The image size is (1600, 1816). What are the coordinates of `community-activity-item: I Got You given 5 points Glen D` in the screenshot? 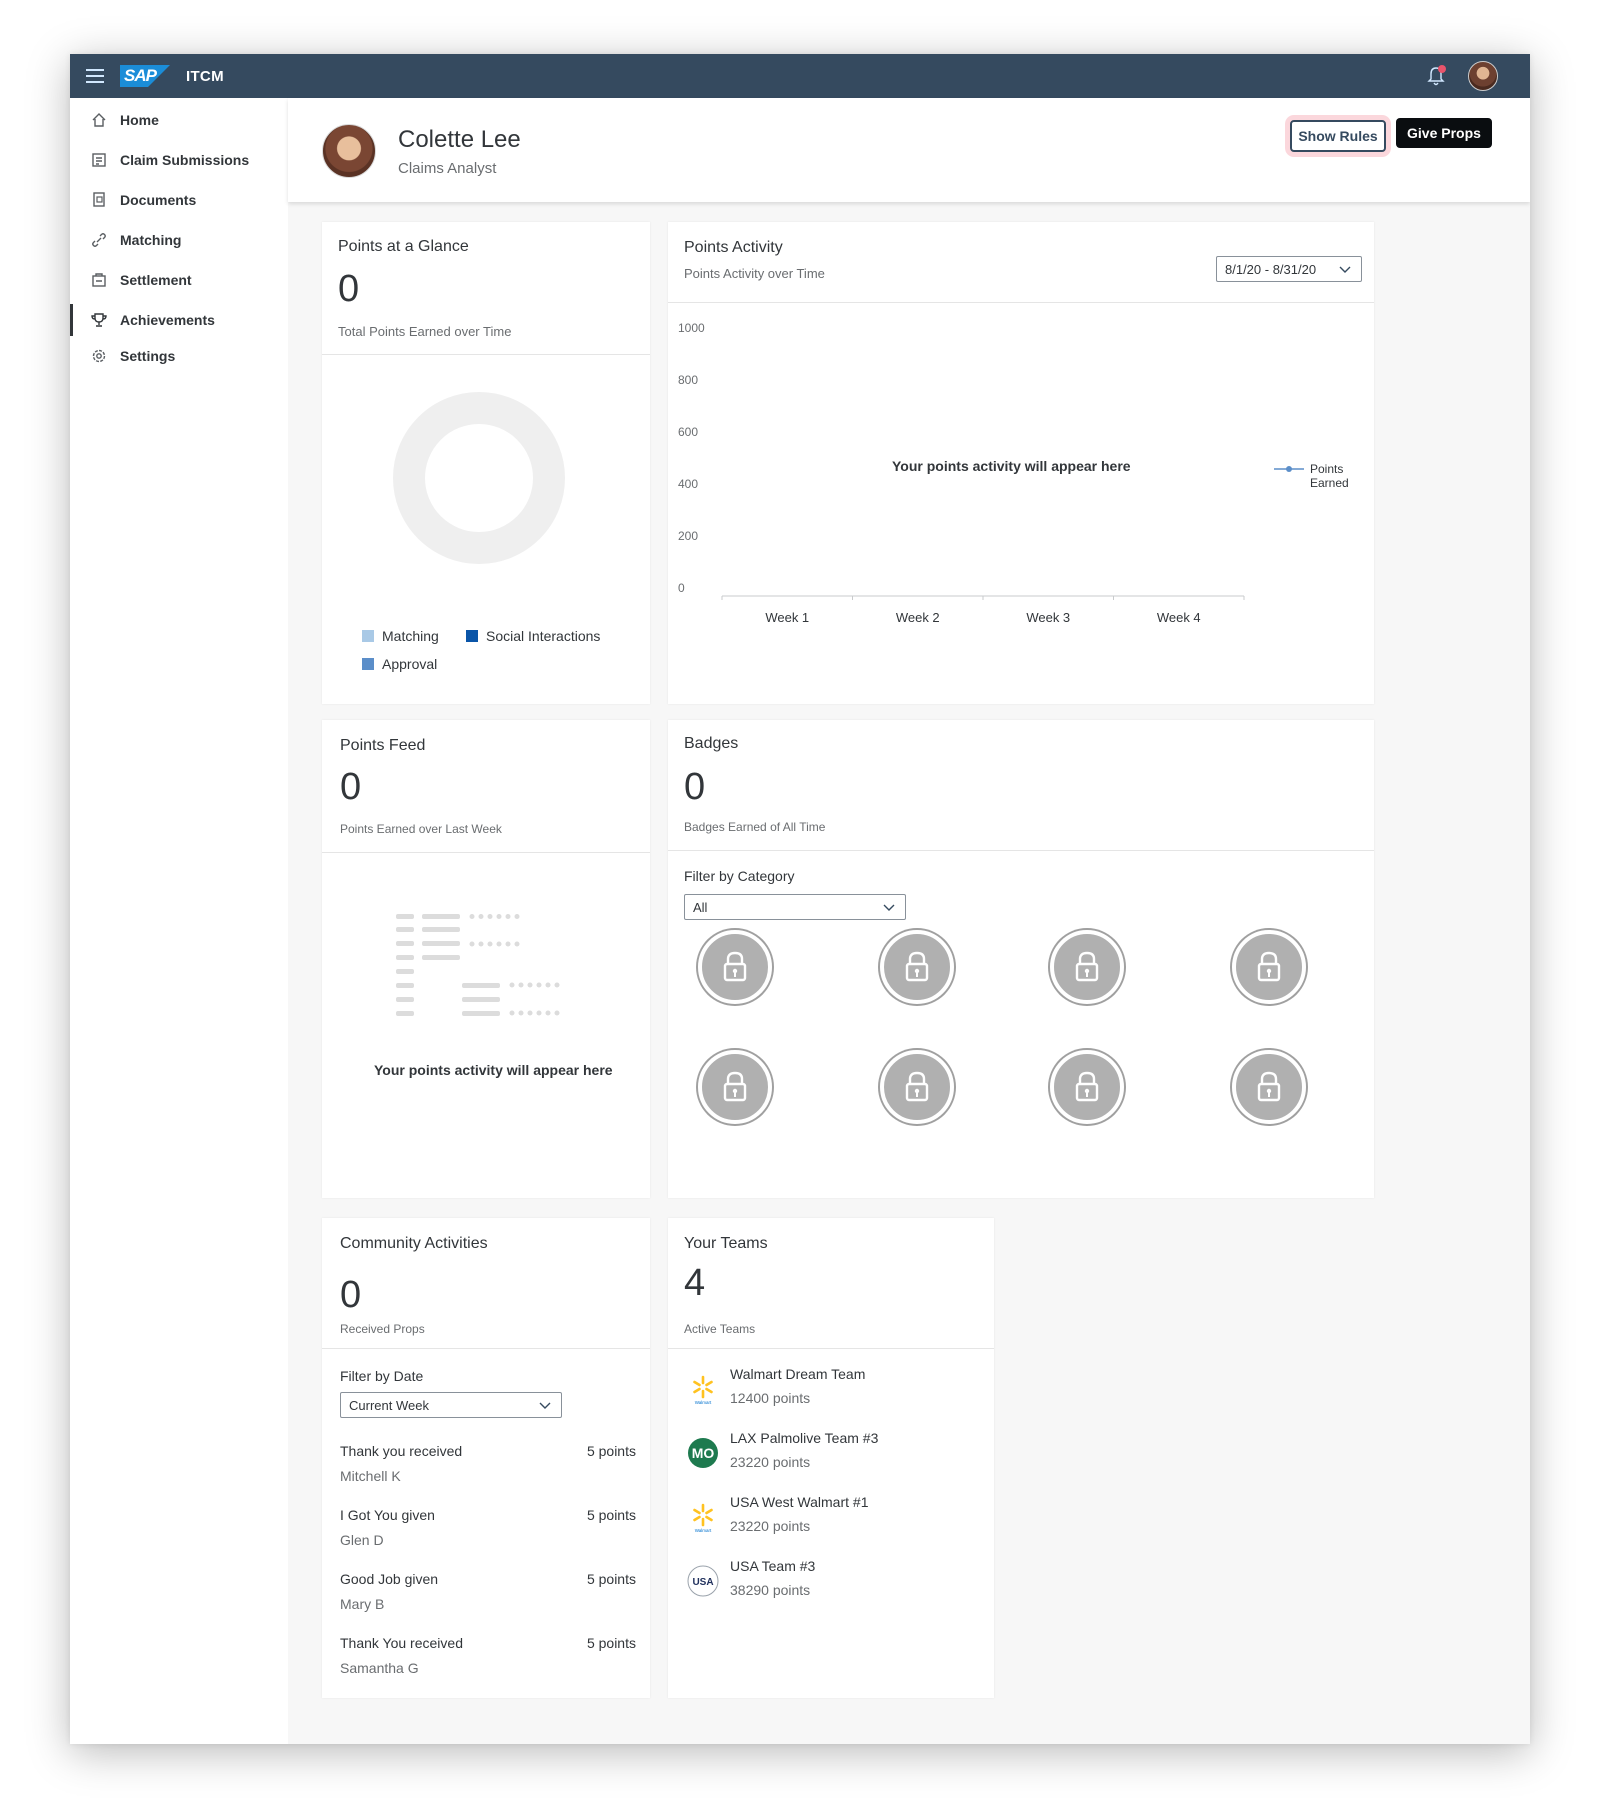 It's located at (488, 1532).